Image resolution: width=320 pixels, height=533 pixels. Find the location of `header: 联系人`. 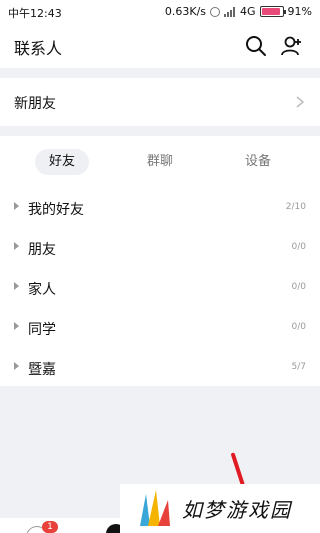

header: 联系人 is located at coordinates (160, 46).